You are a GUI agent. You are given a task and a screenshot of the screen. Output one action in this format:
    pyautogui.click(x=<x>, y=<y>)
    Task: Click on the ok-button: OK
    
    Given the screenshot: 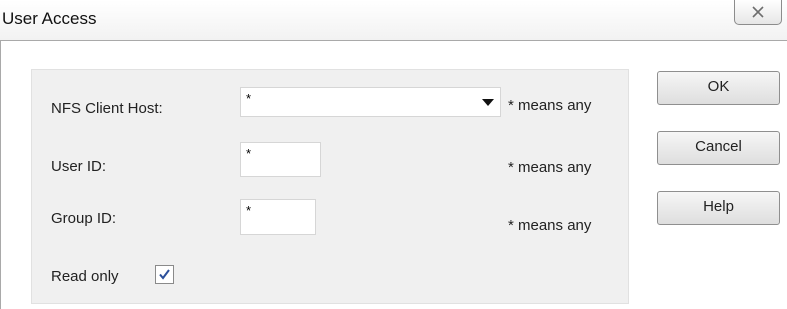 What is the action you would take?
    pyautogui.click(x=718, y=88)
    